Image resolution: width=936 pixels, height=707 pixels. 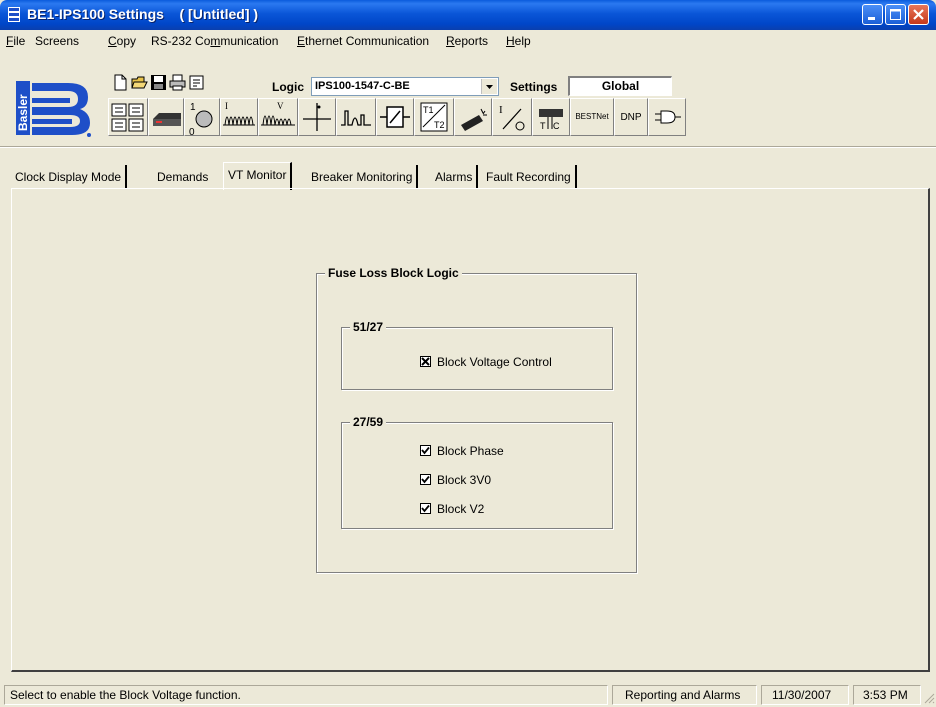 What do you see at coordinates (177, 82) in the screenshot?
I see `print-icon` at bounding box center [177, 82].